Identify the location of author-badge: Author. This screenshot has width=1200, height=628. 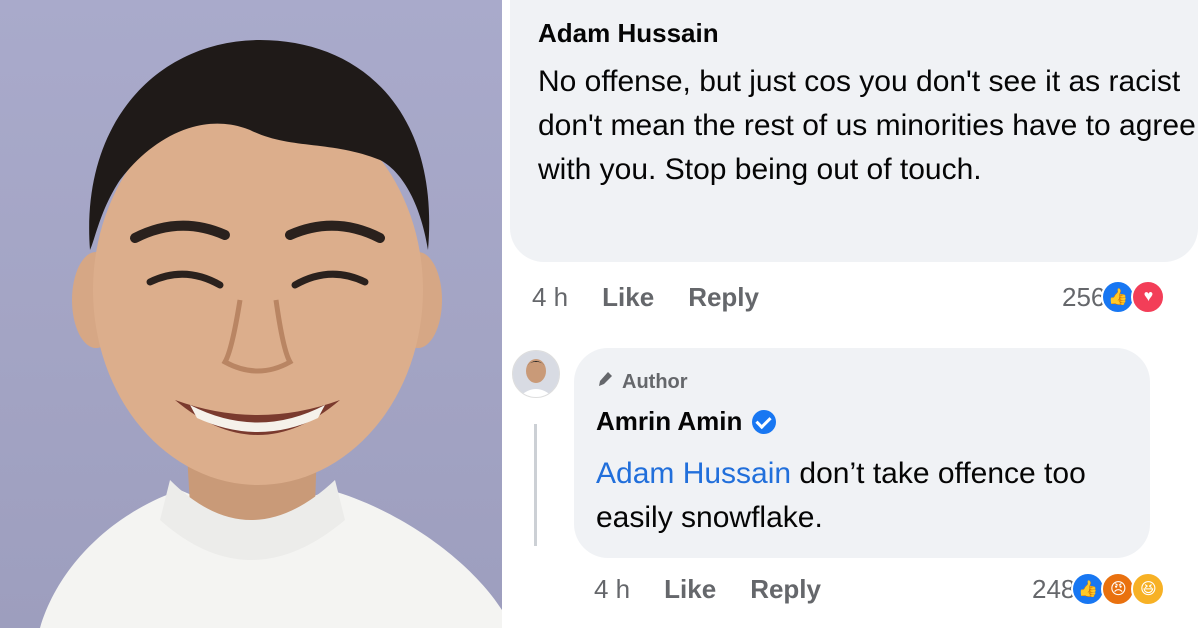
(642, 382).